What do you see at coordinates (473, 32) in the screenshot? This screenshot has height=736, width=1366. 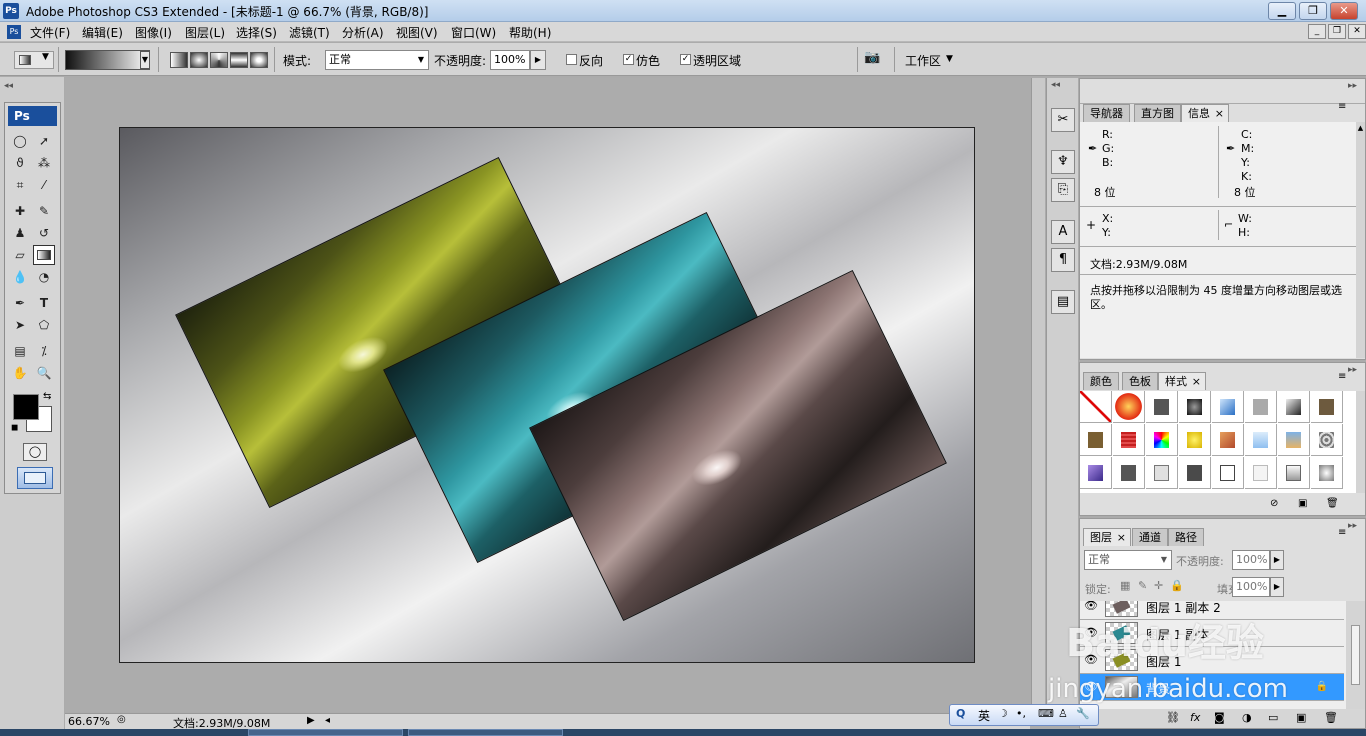 I see `menu-window: 窗口(W)` at bounding box center [473, 32].